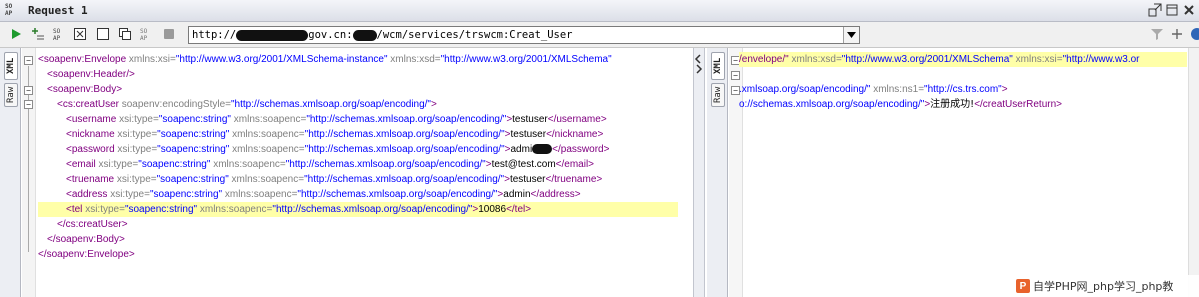 The height and width of the screenshot is (297, 1199). Describe the element at coordinates (29, 172) in the screenshot. I see `request-fold-gutter: − − −` at that location.